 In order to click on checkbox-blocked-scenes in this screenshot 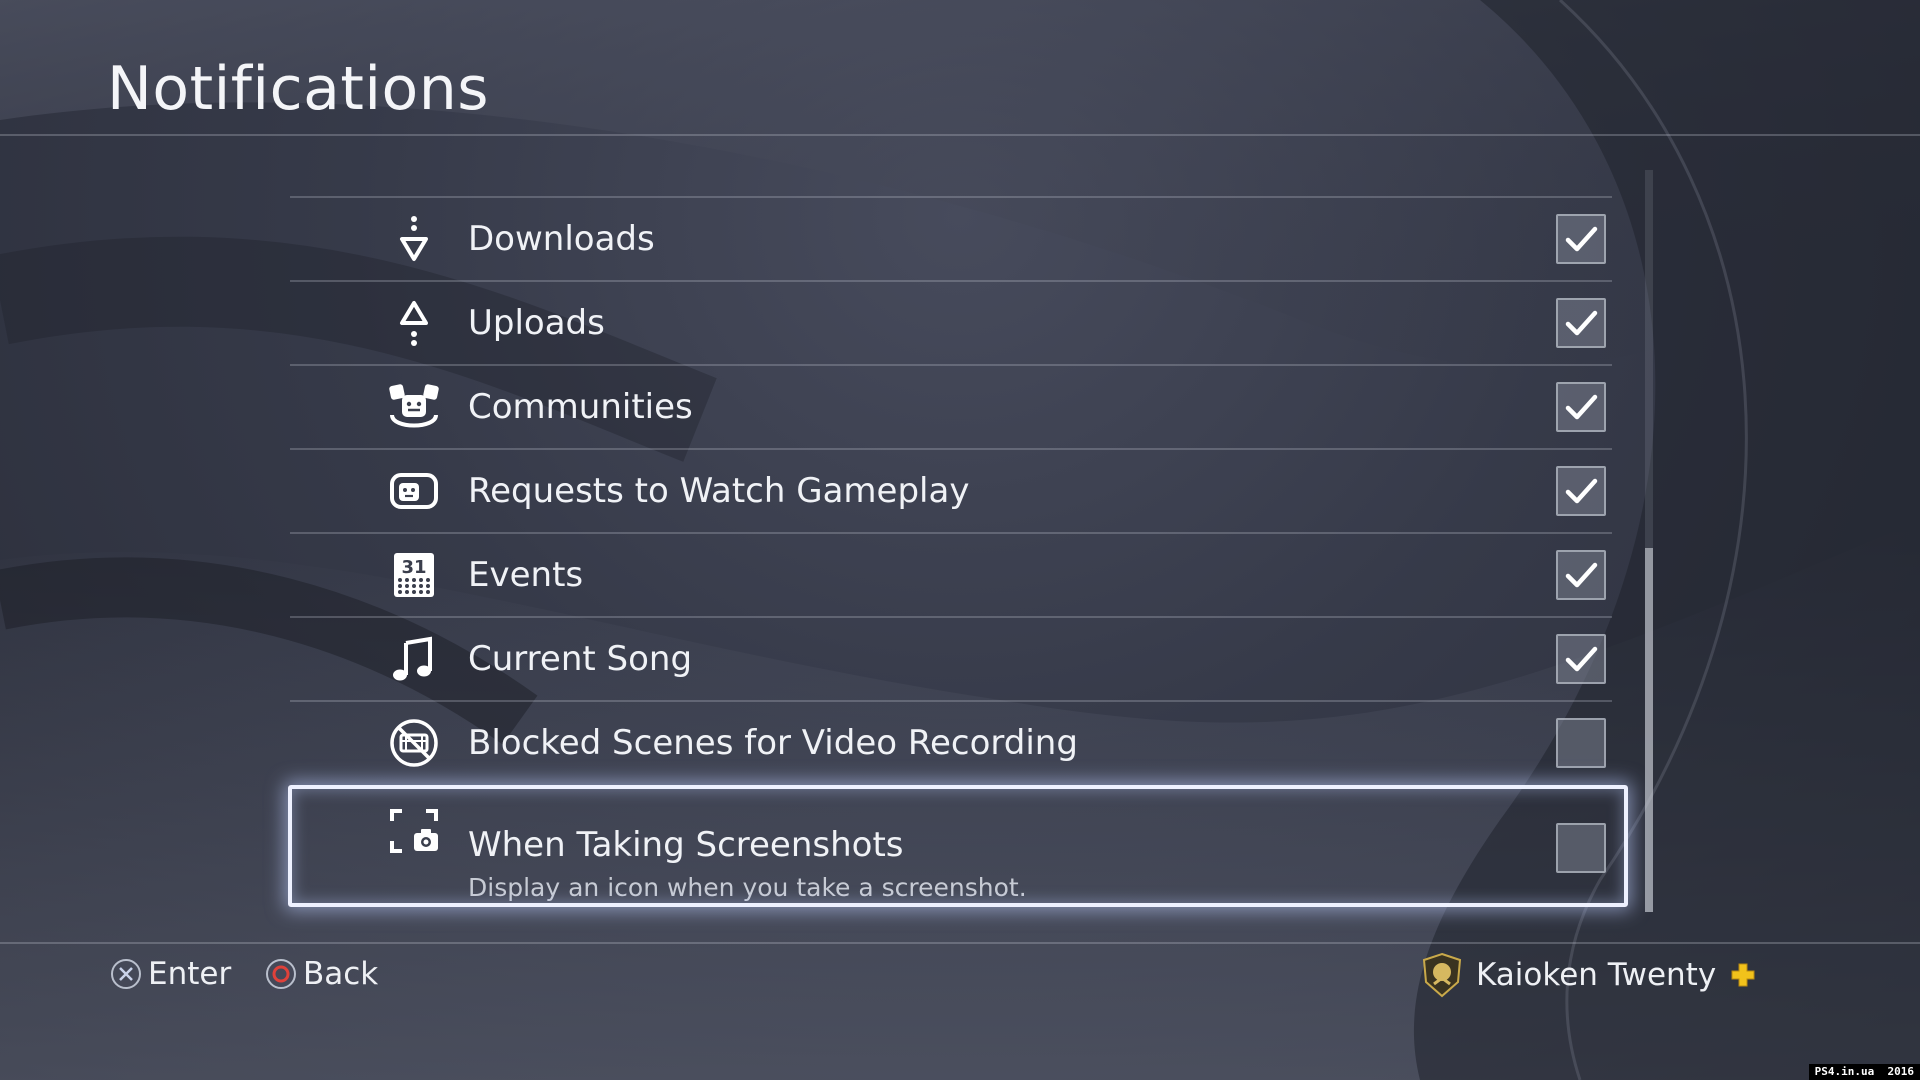, I will do `click(1581, 743)`.